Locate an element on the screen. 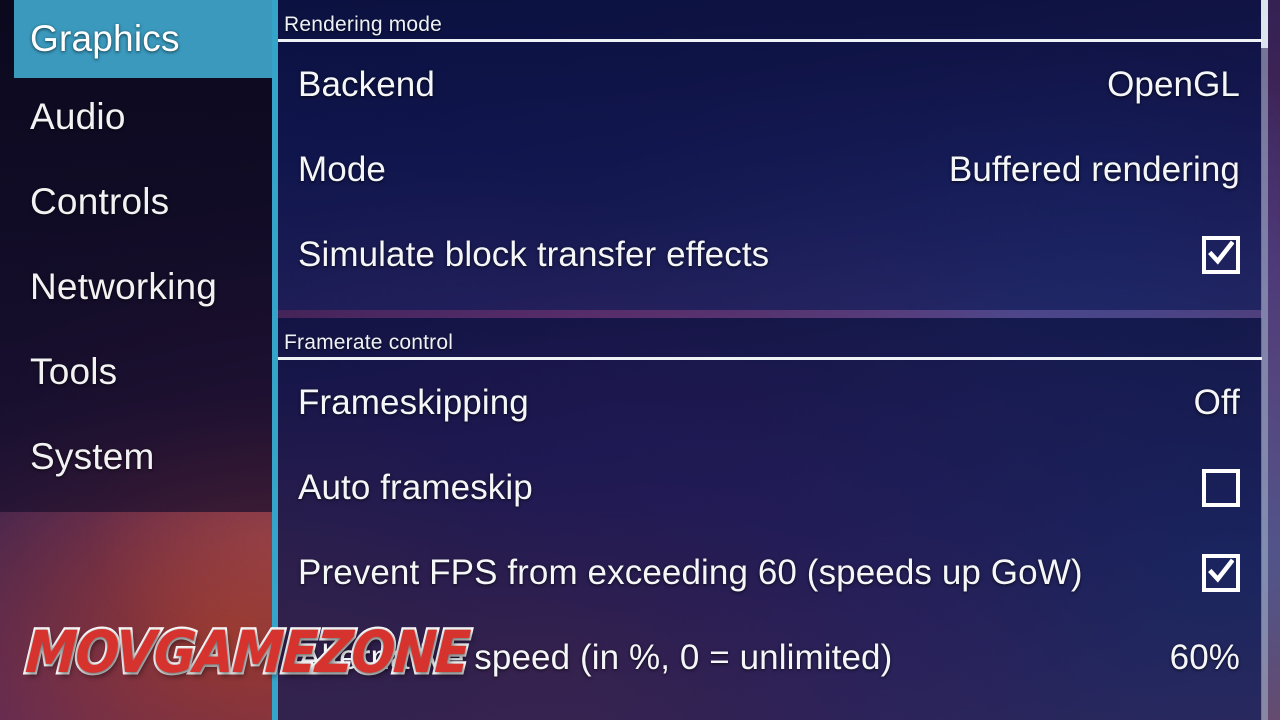 This screenshot has height=720, width=1280. scrollbar-thumb is located at coordinates (1264, 24).